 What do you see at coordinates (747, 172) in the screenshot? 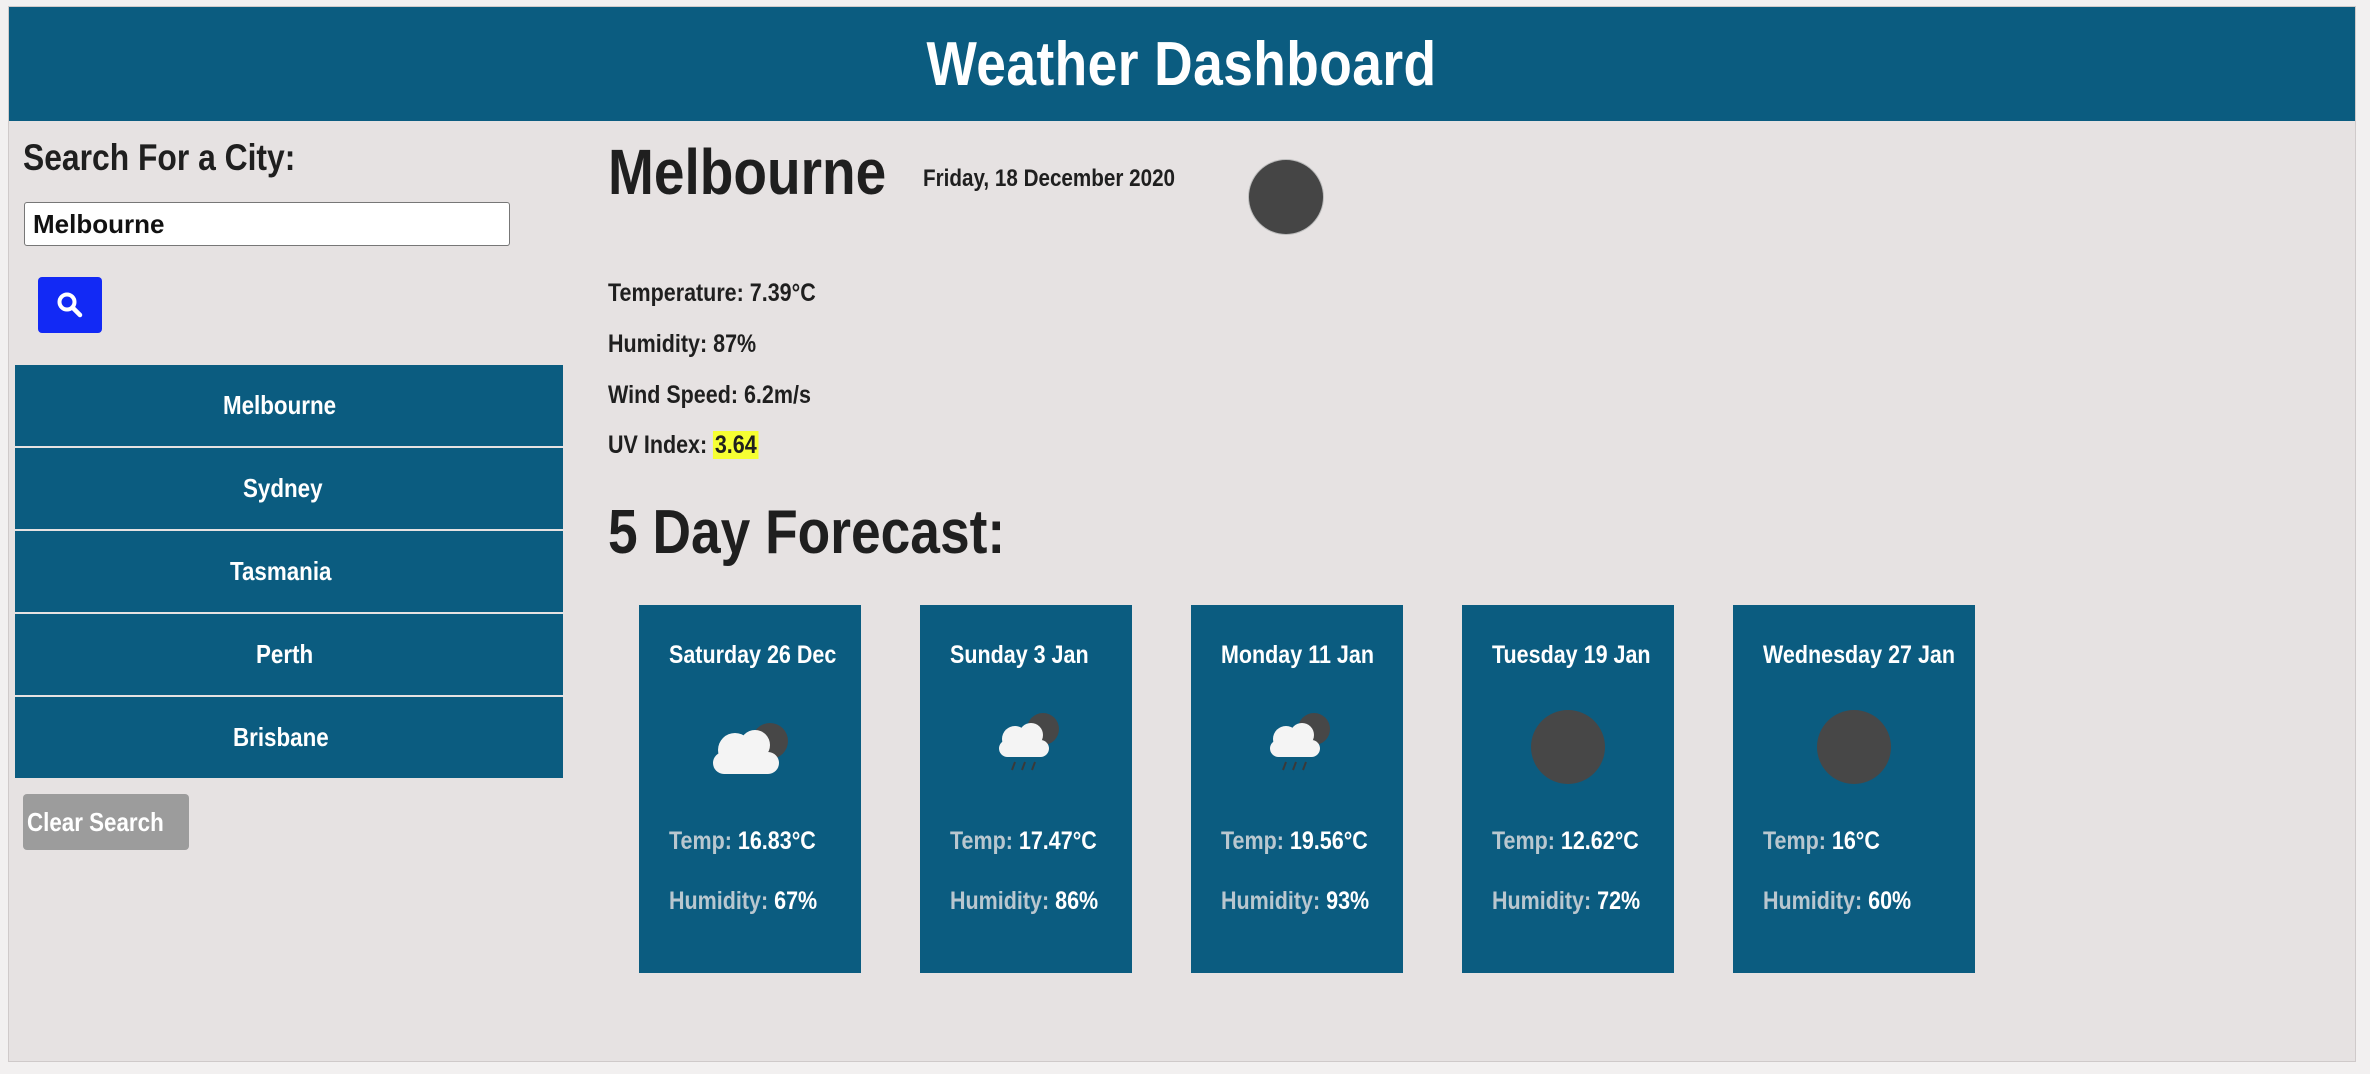
I see `current-city-name: Melbourne` at bounding box center [747, 172].